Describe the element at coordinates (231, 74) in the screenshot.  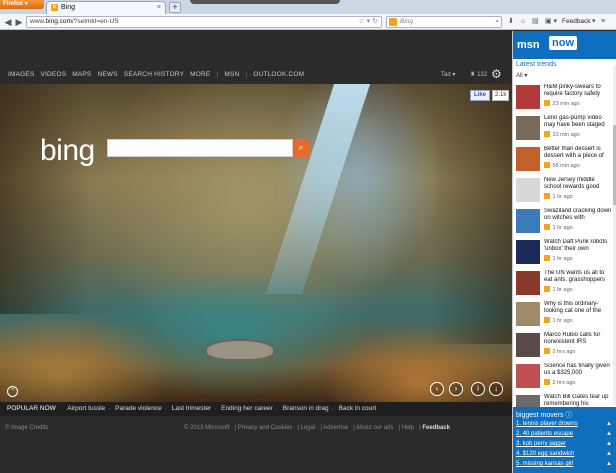
I see `nav-msn: MSN` at that location.